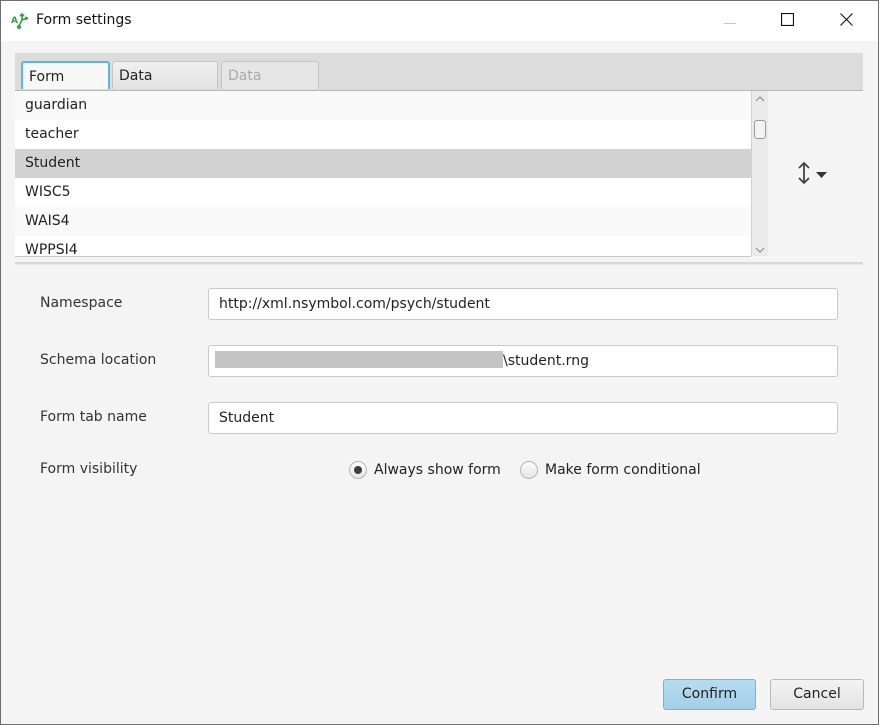  What do you see at coordinates (84, 20) in the screenshot?
I see `window-title: Form settings` at bounding box center [84, 20].